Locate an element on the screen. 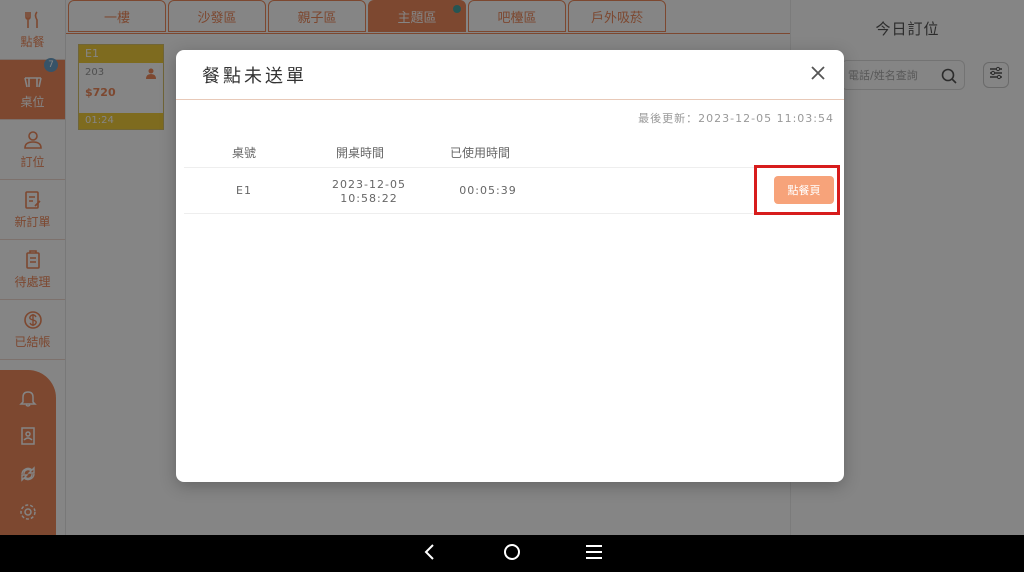 The height and width of the screenshot is (572, 1024). back-icon is located at coordinates (430, 554).